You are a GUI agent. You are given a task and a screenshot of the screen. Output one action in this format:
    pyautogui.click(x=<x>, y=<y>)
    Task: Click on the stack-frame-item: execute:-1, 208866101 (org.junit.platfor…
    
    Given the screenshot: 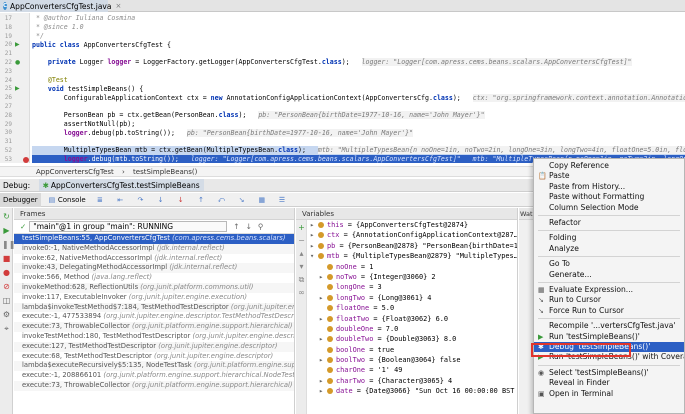 What is the action you would take?
    pyautogui.click(x=154, y=376)
    